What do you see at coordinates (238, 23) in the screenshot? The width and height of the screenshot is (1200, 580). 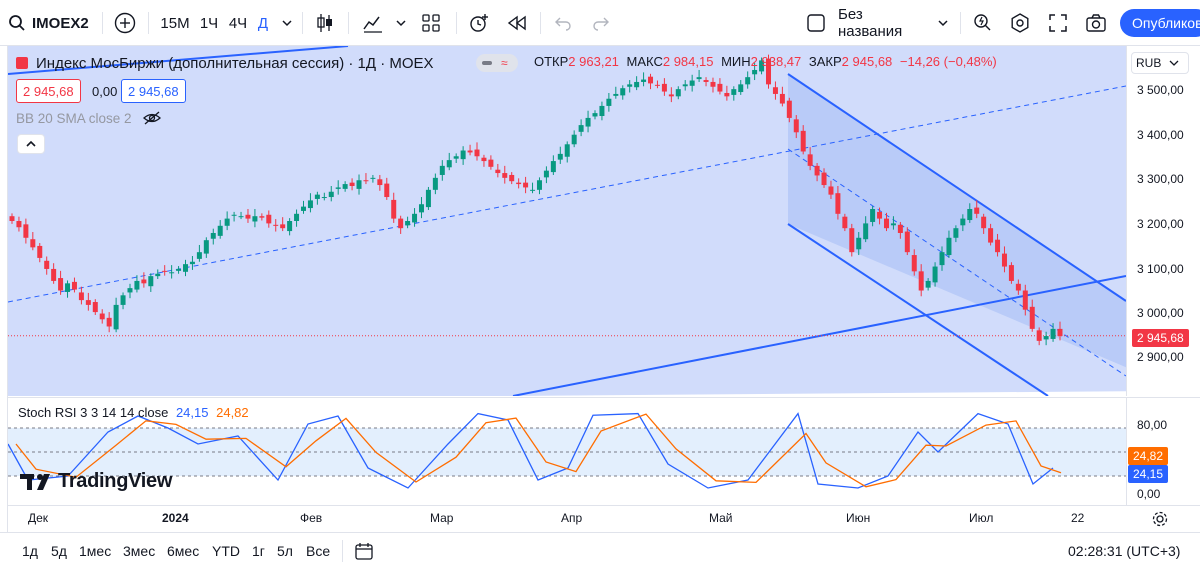 I see `interval-4h: 4Ч` at bounding box center [238, 23].